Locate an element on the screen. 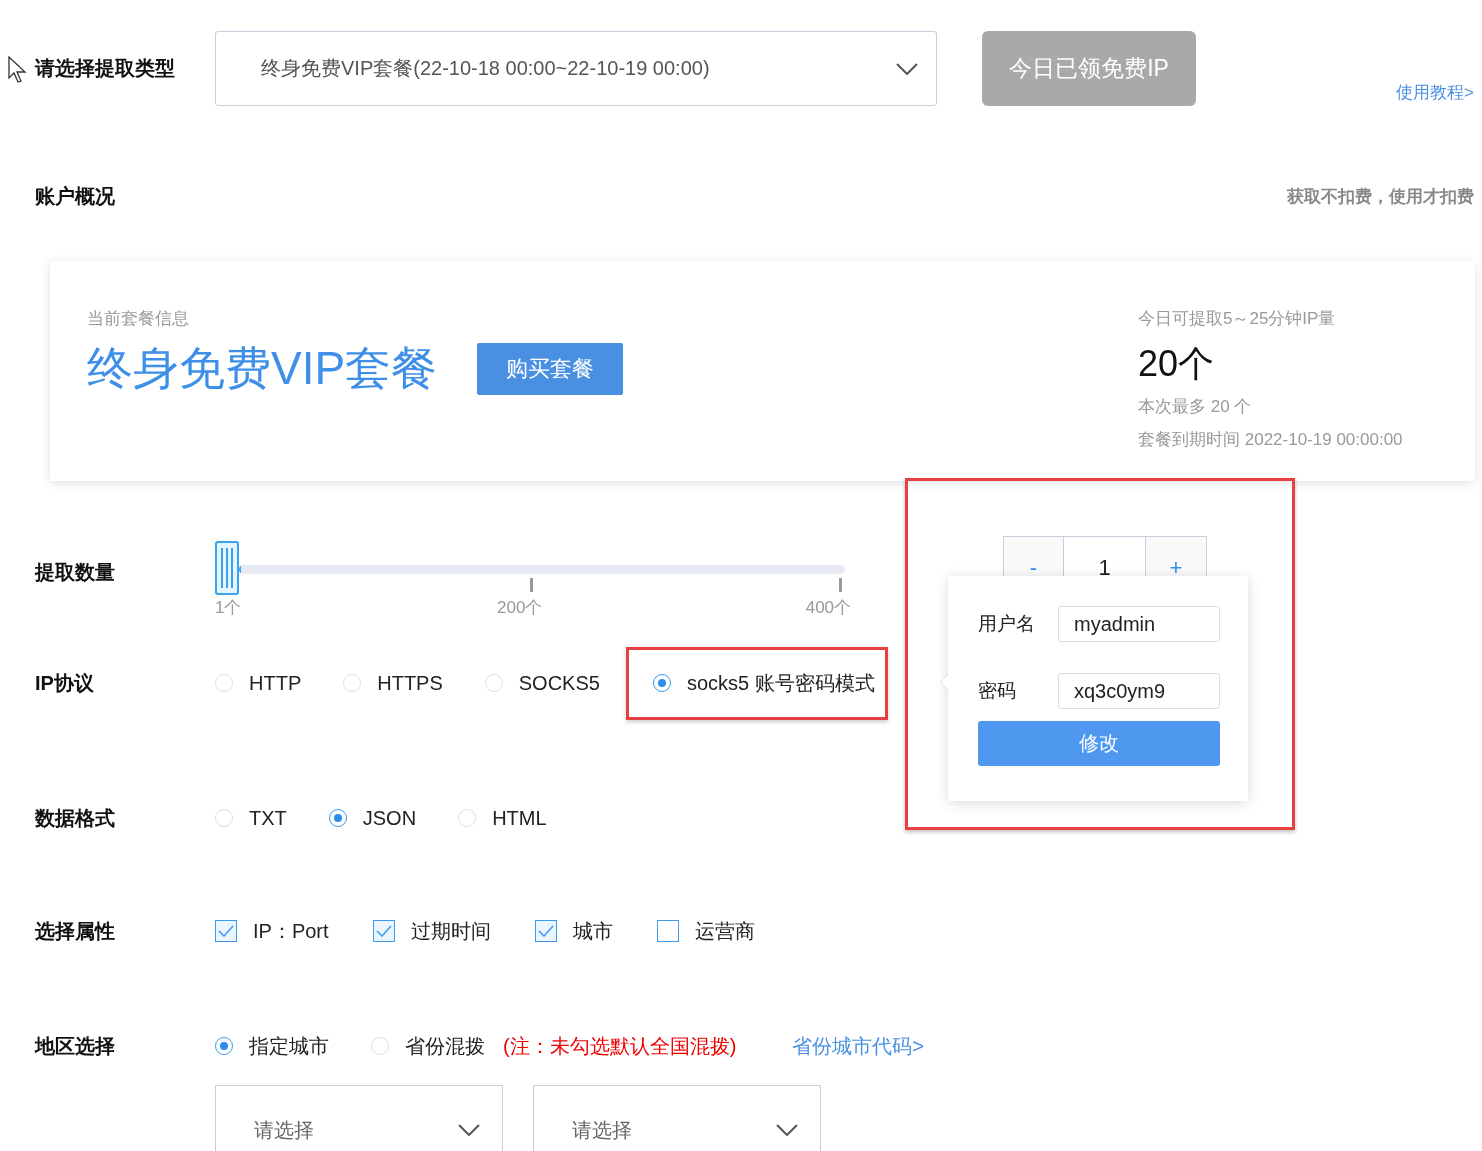  slider-handle is located at coordinates (227, 568).